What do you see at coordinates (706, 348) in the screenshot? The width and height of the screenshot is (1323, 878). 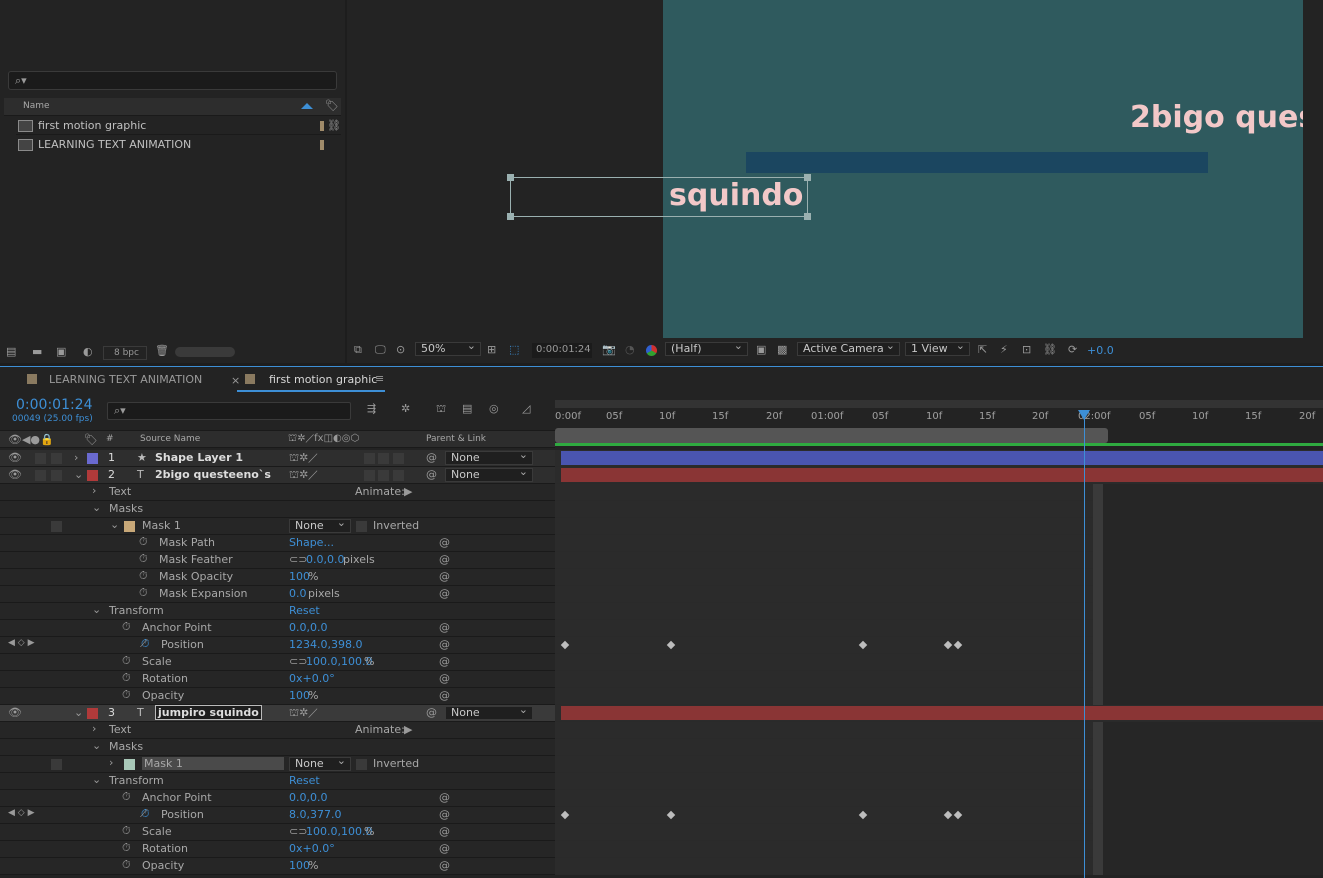 I see `resolution-dropdown: (Half)` at bounding box center [706, 348].